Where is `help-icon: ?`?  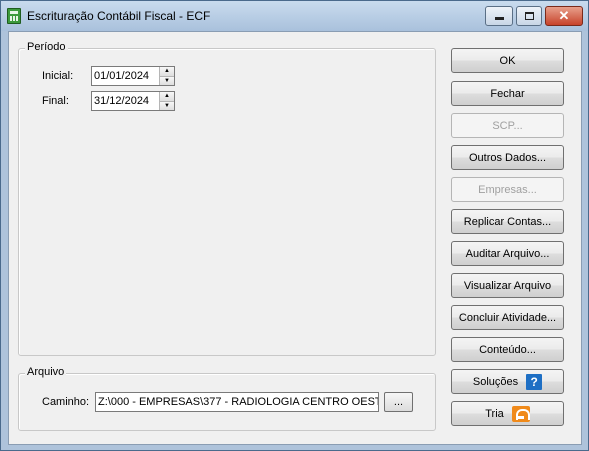
help-icon: ? is located at coordinates (534, 381).